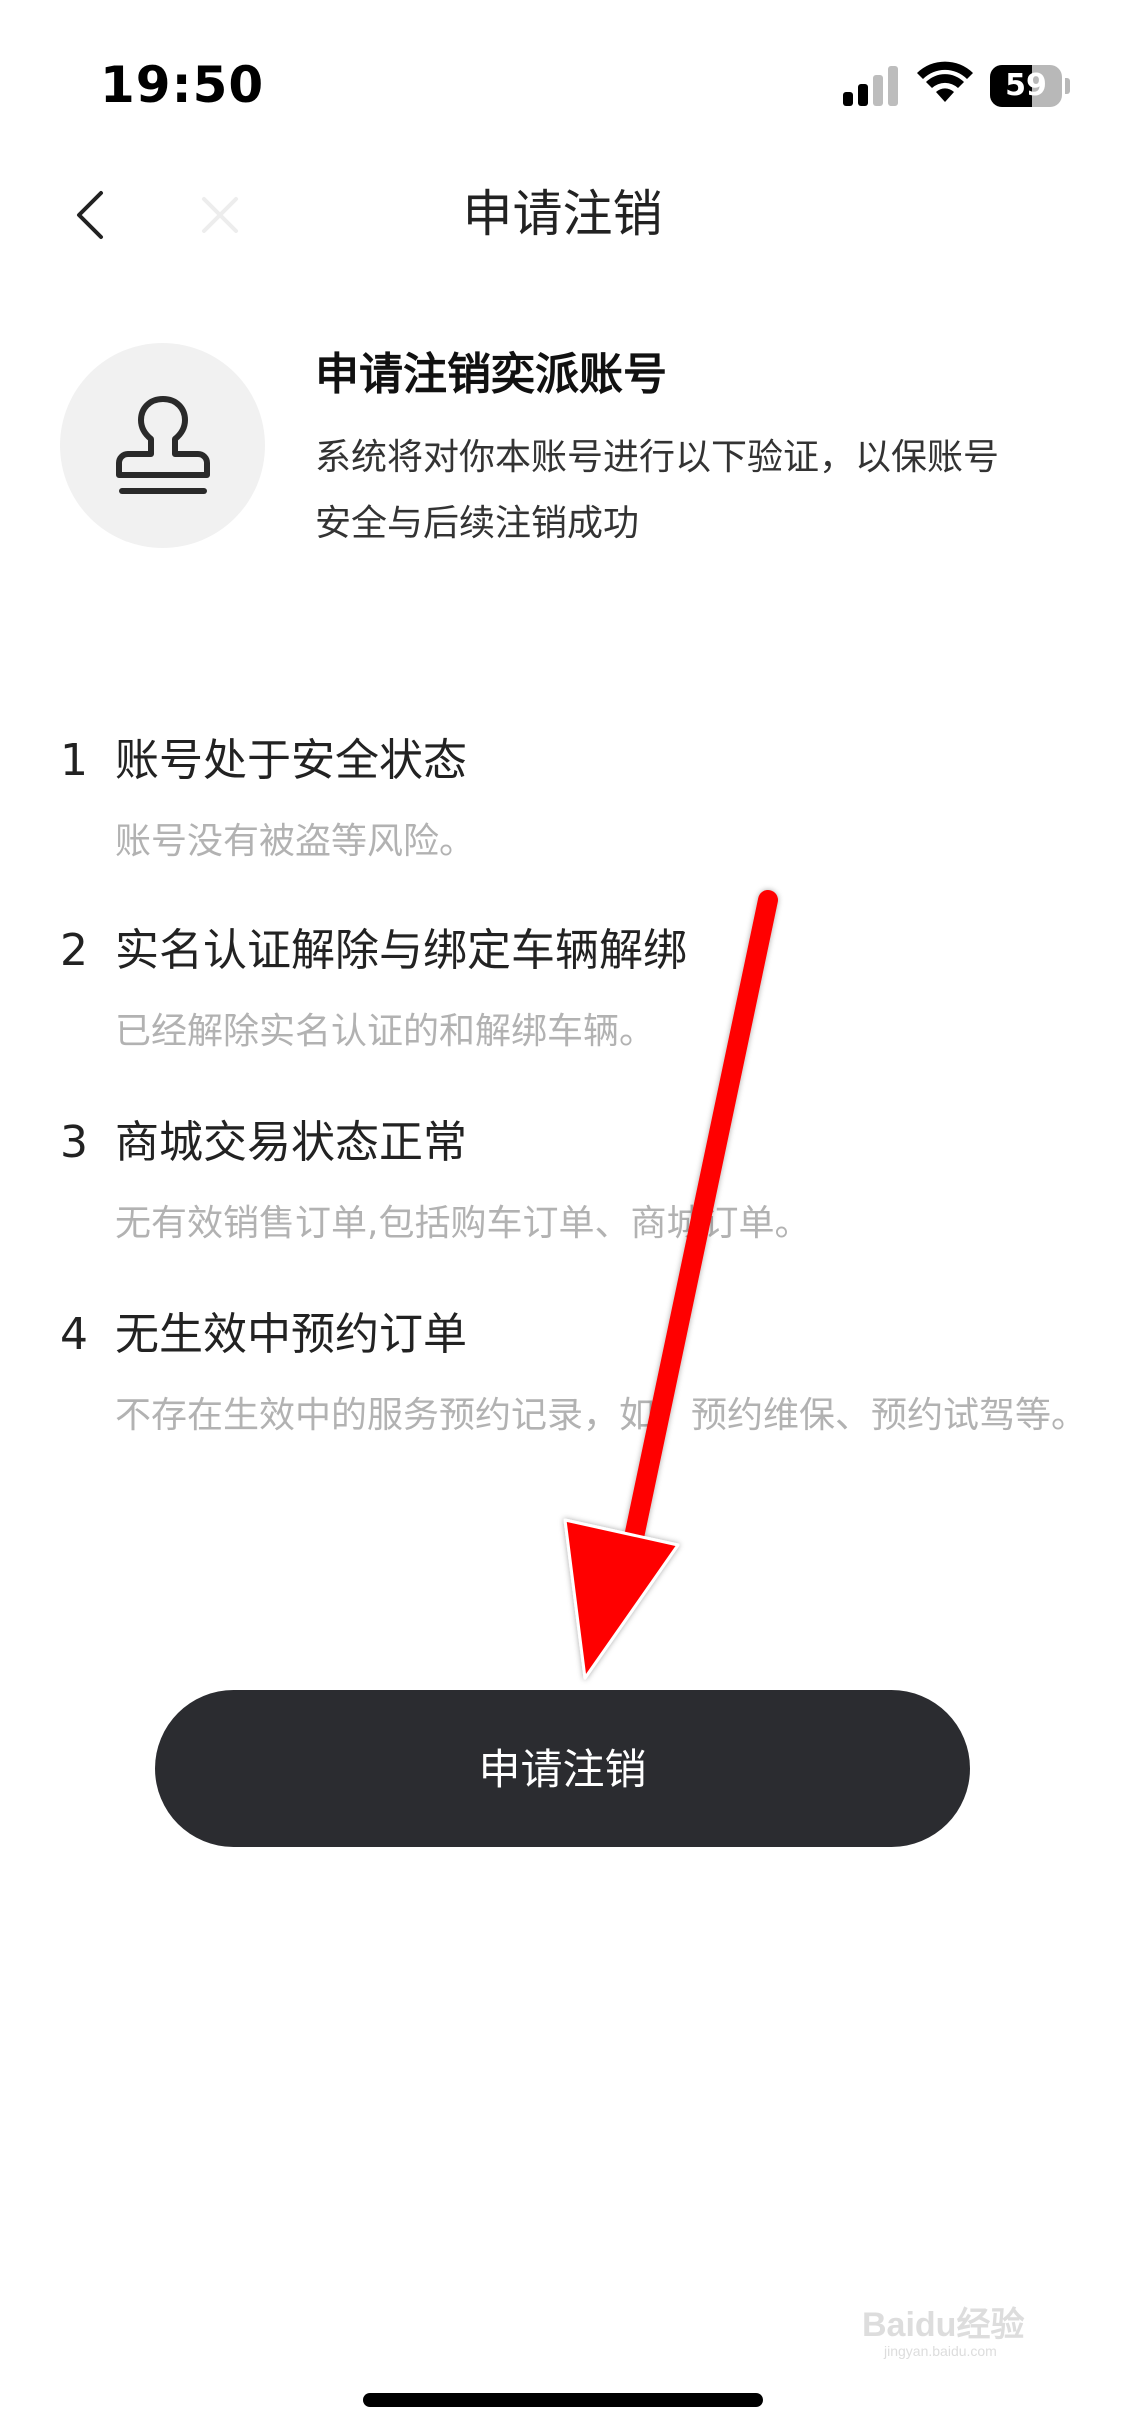 The width and height of the screenshot is (1125, 2436). I want to click on item-title: 无生效中预约订单, so click(291, 1334).